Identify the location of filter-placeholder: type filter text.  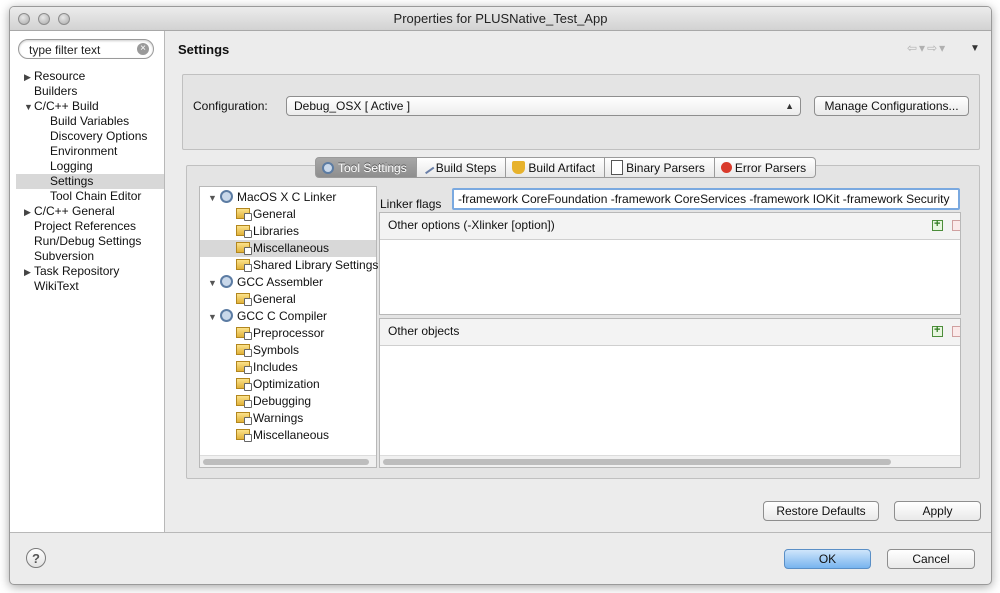
(65, 50).